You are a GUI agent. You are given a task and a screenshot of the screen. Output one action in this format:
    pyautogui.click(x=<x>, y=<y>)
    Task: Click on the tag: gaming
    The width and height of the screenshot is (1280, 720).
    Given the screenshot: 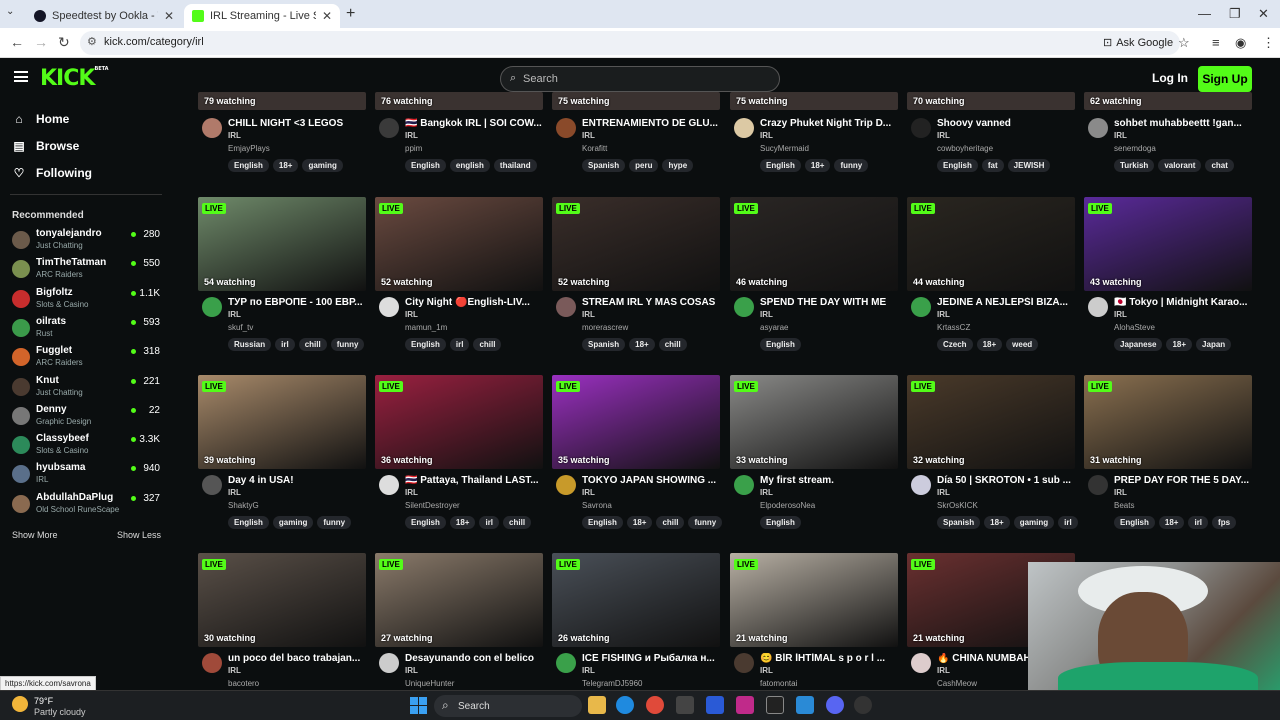 What is the action you would take?
    pyautogui.click(x=322, y=165)
    